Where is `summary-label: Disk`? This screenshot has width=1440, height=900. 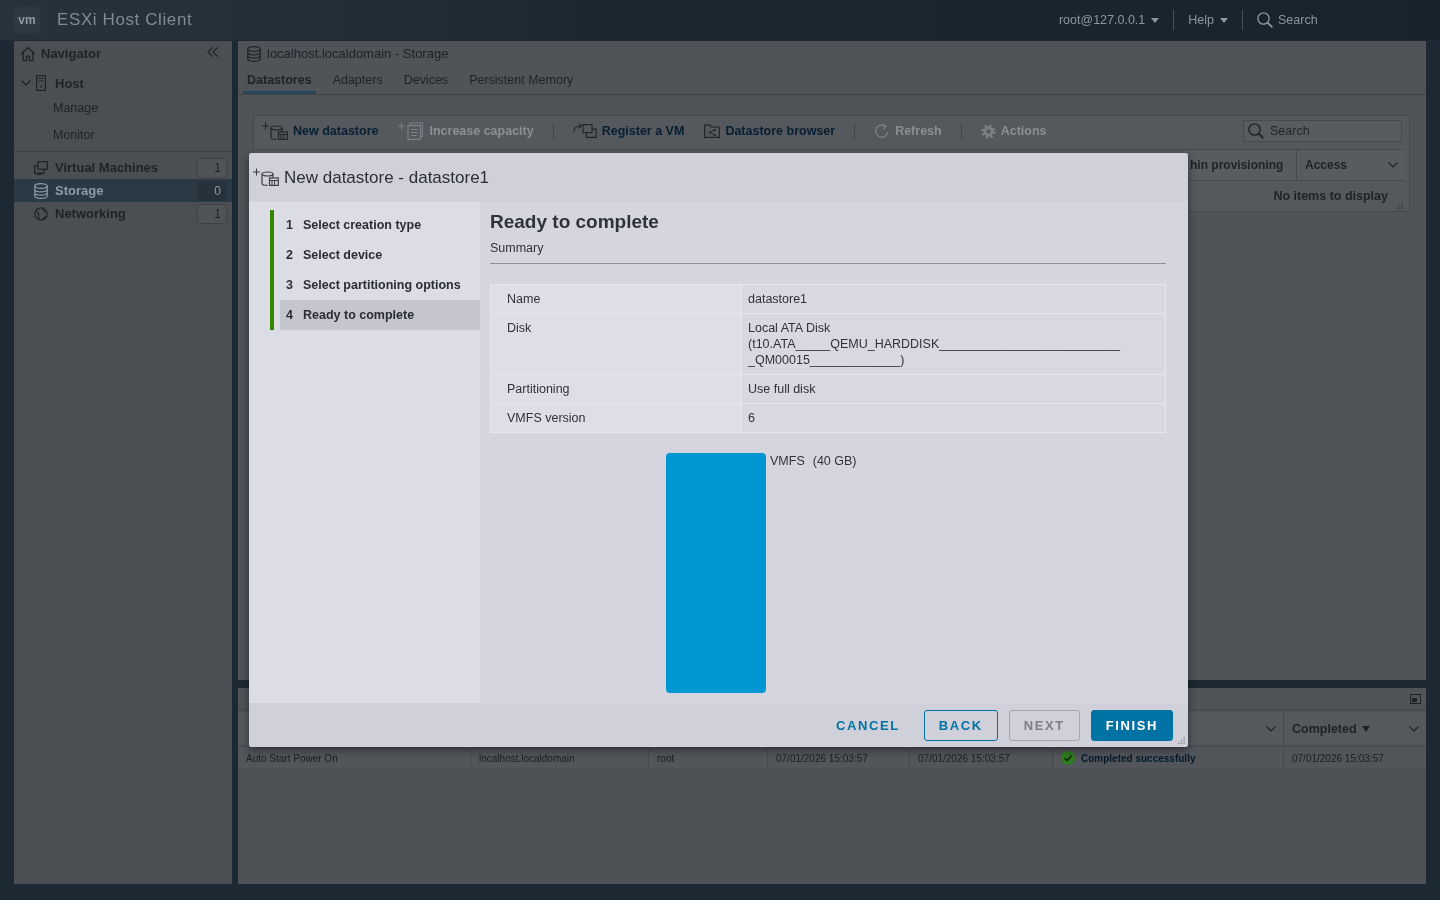
summary-label: Disk is located at coordinates (616, 344).